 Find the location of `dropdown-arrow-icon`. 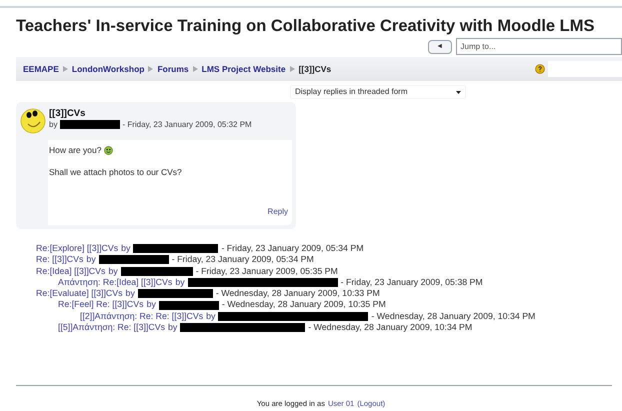

dropdown-arrow-icon is located at coordinates (458, 92).